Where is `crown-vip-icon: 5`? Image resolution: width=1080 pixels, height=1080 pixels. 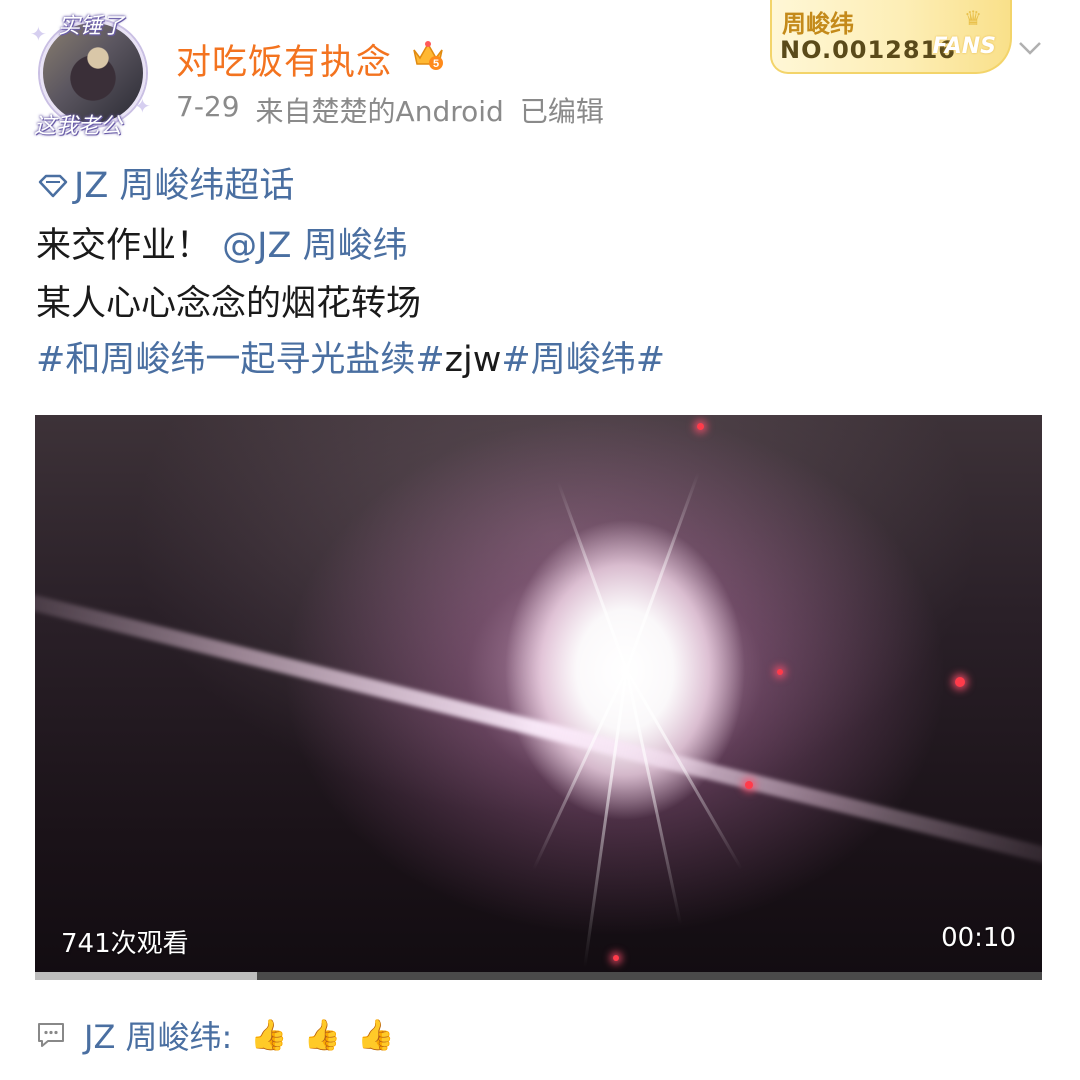
crown-vip-icon: 5 is located at coordinates (428, 55).